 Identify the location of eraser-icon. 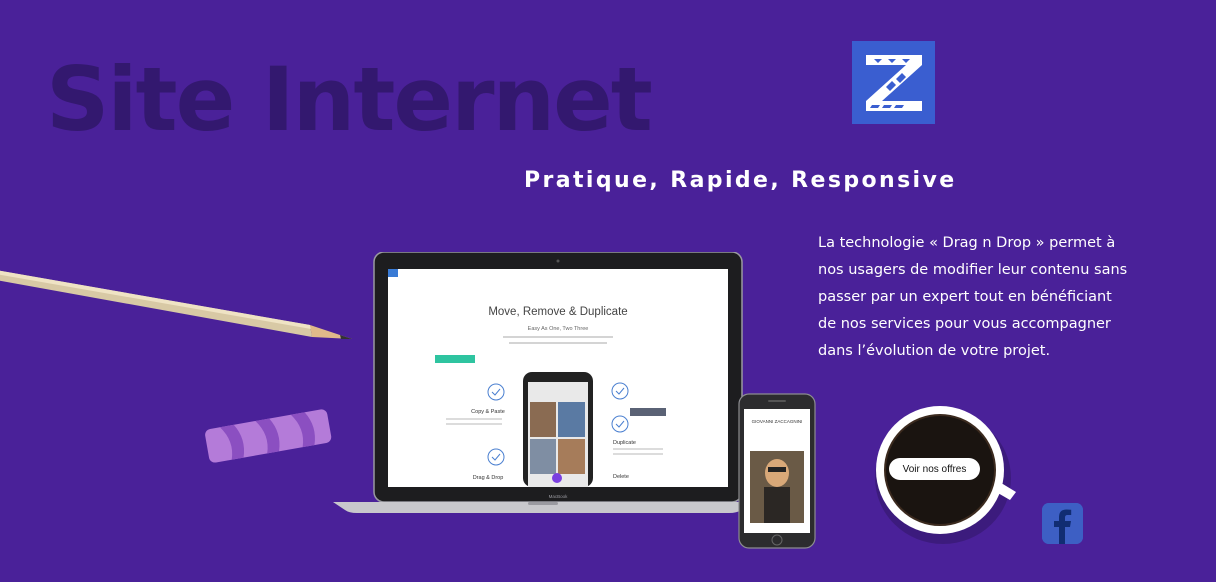
(268, 436).